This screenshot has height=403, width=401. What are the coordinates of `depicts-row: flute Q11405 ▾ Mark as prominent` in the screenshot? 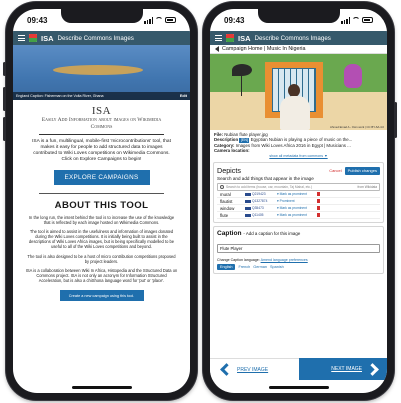 It's located at (298, 216).